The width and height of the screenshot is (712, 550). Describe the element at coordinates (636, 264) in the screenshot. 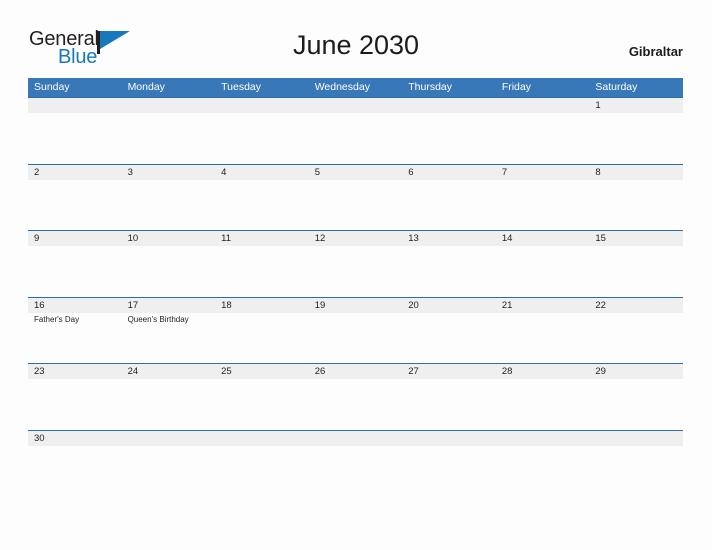

I see `calendar-day-cell: 15` at that location.